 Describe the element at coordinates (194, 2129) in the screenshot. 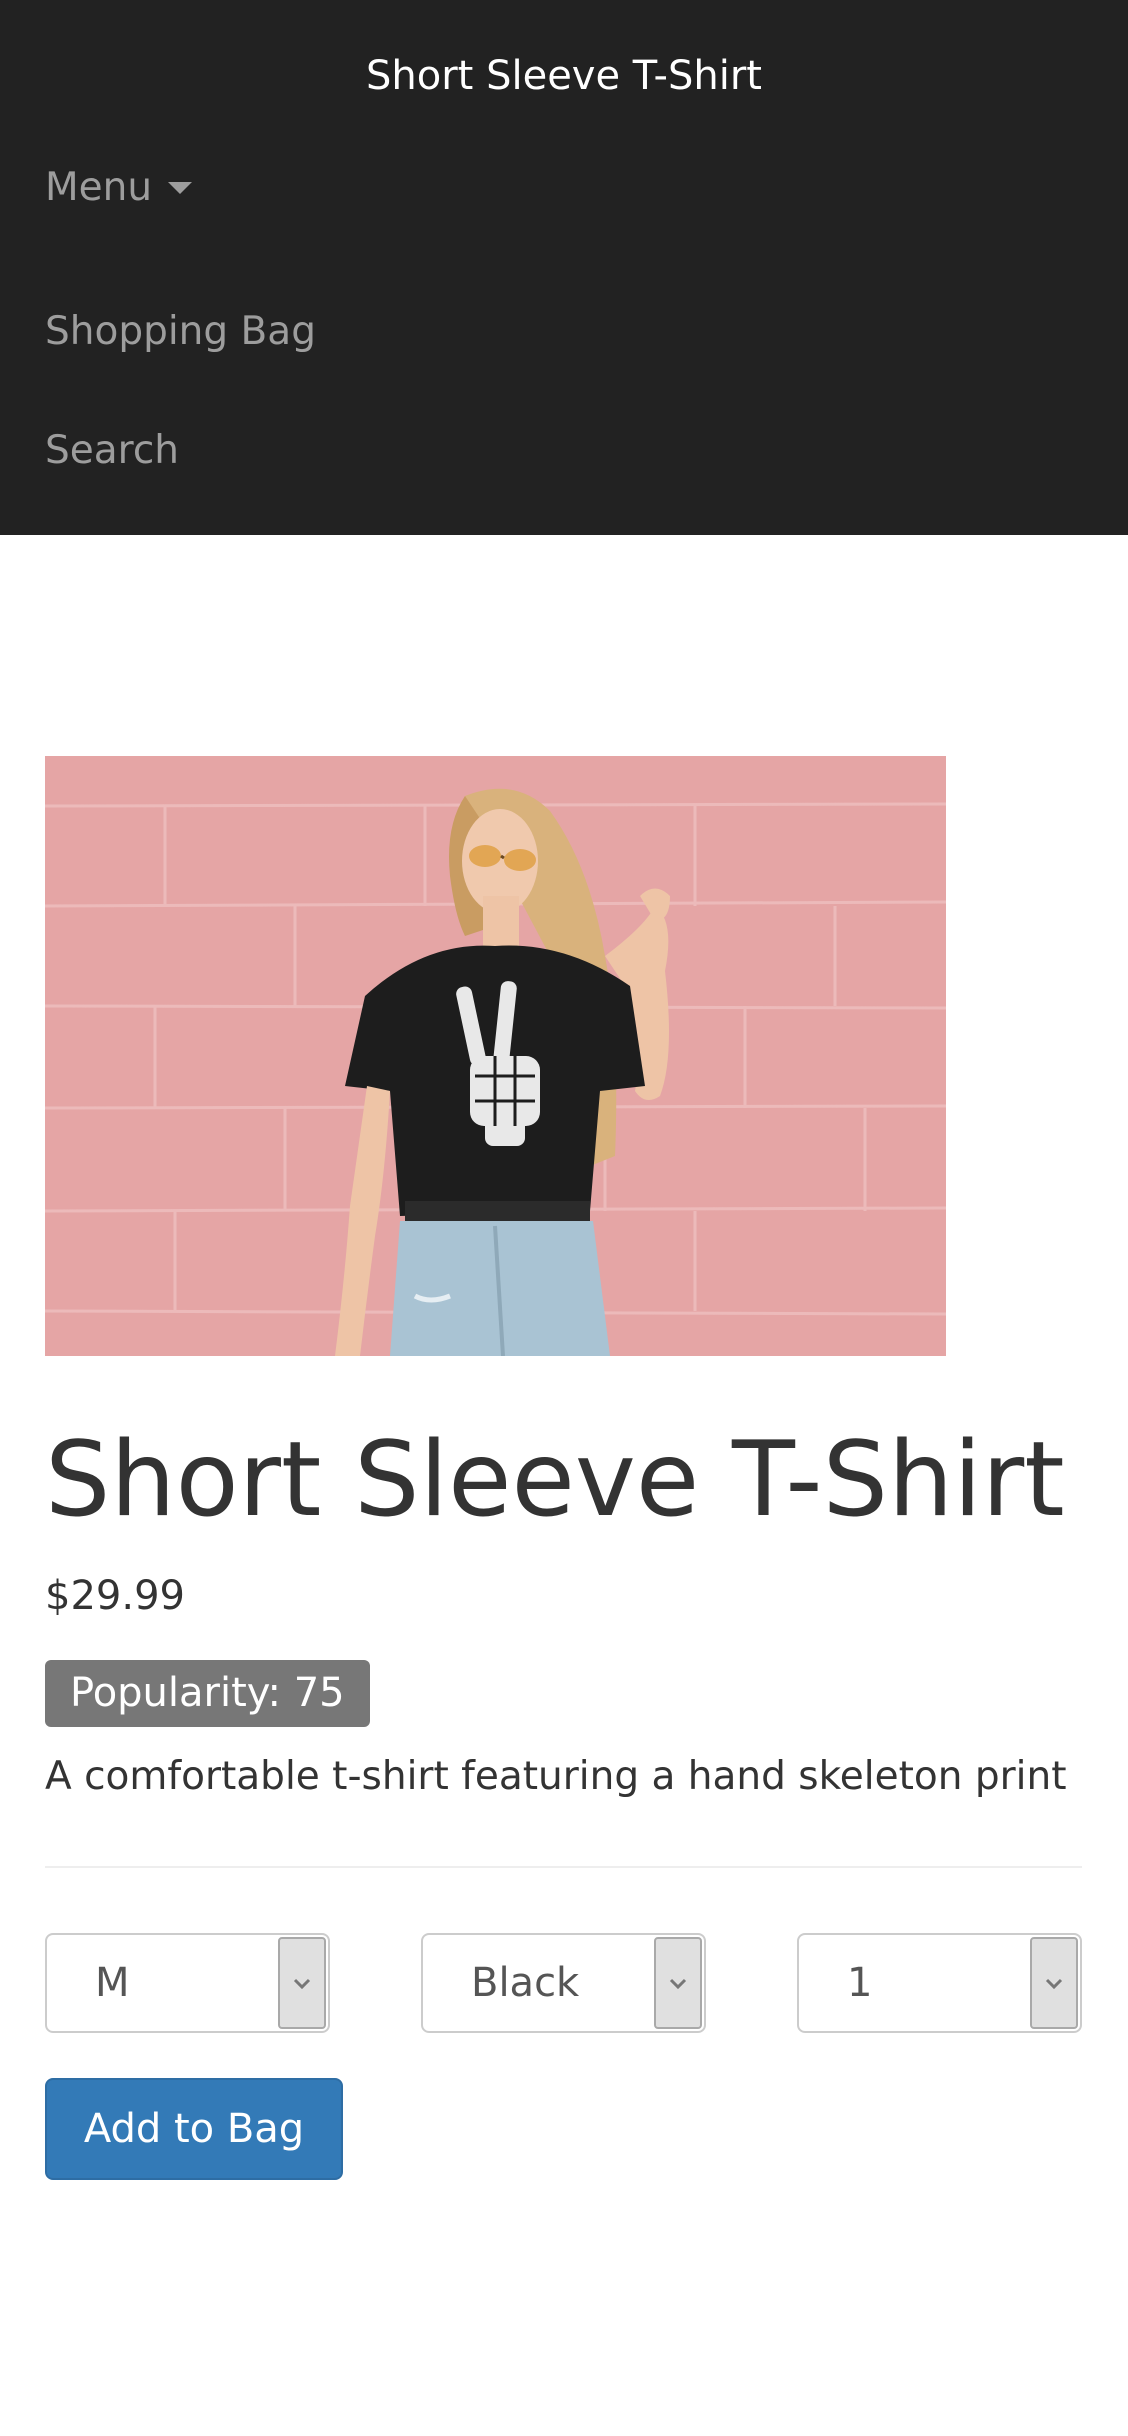

I see `add-to-bag-button: Add to Bag` at that location.